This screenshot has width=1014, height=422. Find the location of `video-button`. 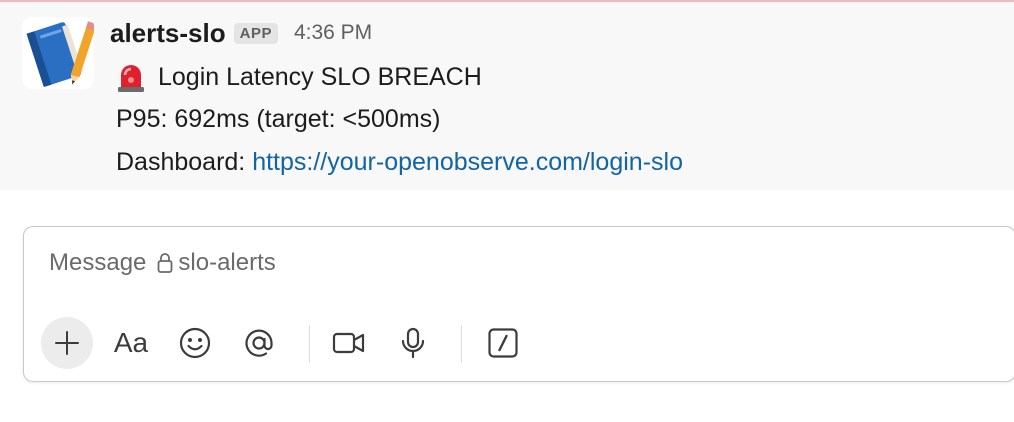

video-button is located at coordinates (349, 343).